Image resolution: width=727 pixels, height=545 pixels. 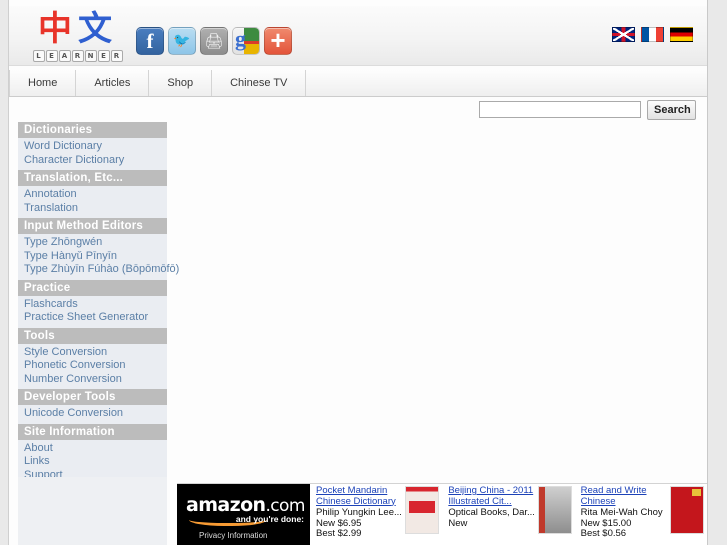 I want to click on sidebar-filler, so click(x=92, y=511).